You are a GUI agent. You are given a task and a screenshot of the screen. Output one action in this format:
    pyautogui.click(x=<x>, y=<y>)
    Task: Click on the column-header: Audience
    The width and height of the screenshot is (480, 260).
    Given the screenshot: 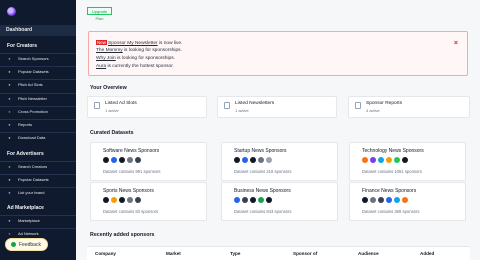 What is the action you would take?
    pyautogui.click(x=368, y=253)
    